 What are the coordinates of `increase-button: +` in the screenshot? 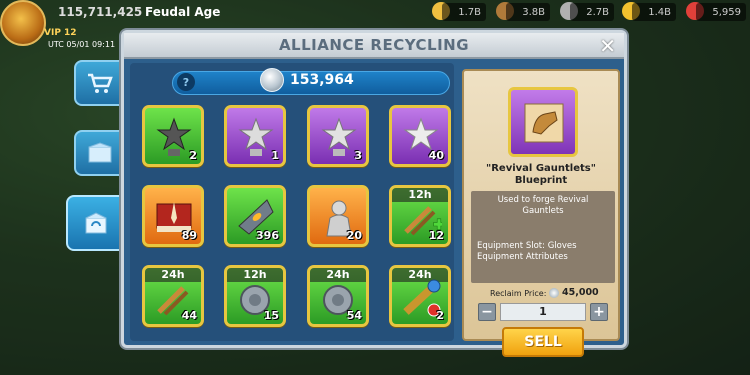 It's located at (599, 312).